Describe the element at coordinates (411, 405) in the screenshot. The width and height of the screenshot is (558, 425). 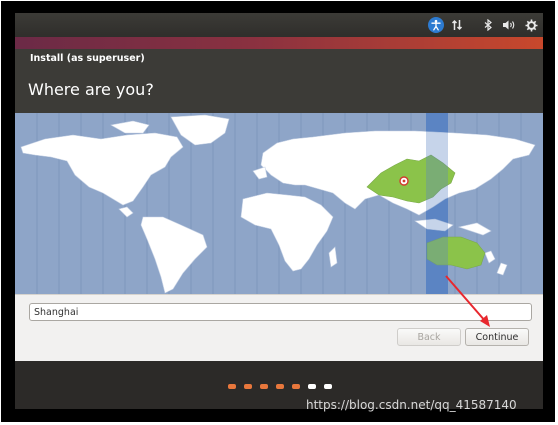
I see `watermark: https://blog.csdn.net/qq_41587140` at that location.